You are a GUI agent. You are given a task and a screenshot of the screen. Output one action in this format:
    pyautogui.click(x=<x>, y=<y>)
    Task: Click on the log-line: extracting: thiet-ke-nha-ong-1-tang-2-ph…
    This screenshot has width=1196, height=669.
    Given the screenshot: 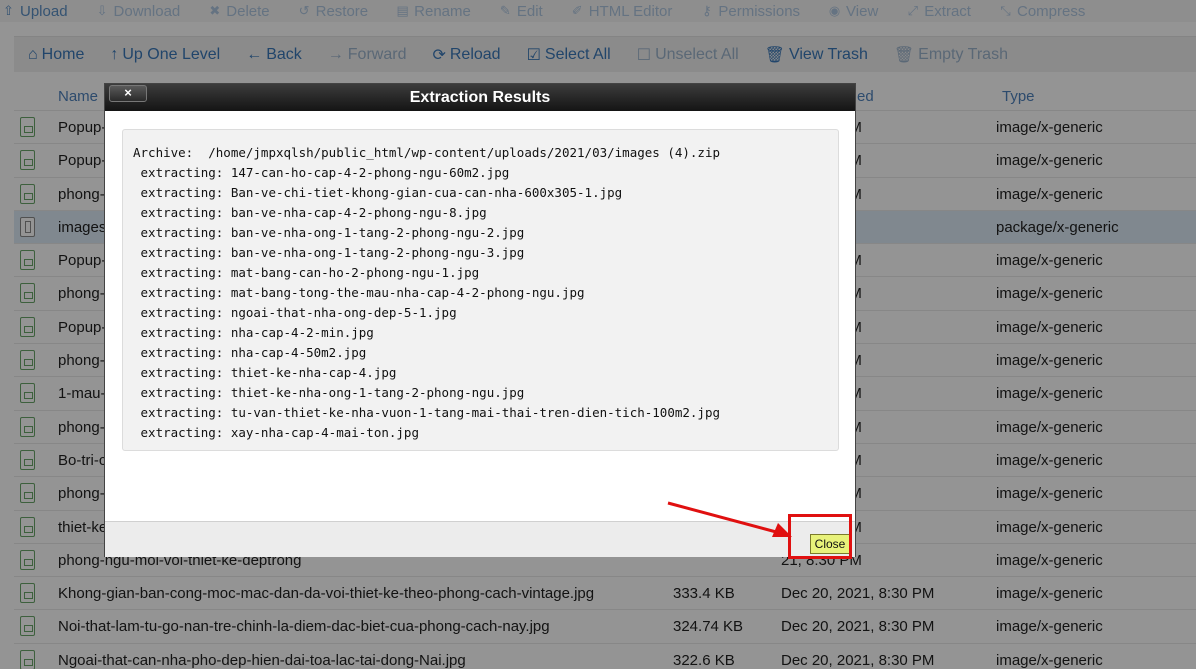 What is the action you would take?
    pyautogui.click(x=329, y=392)
    